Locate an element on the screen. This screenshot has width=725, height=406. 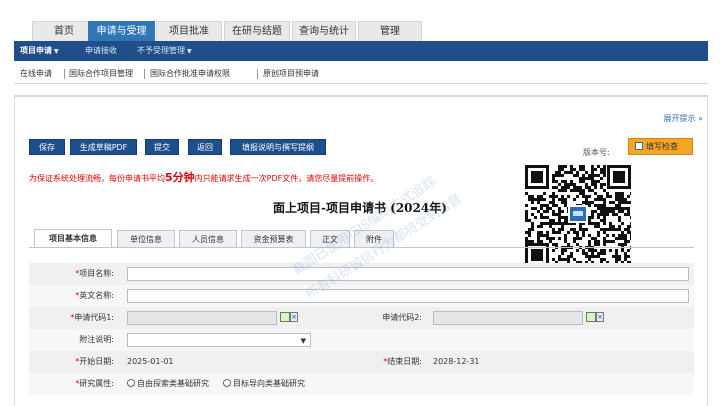
nav-not-accept: 不予受理管理 ▼ is located at coordinates (164, 51).